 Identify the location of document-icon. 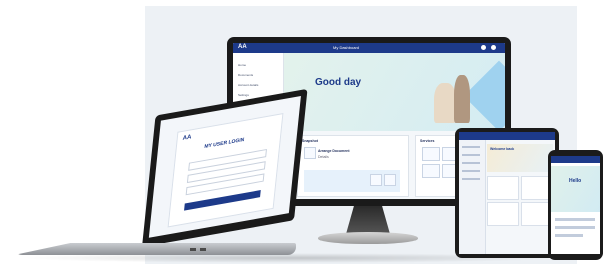
(310, 153).